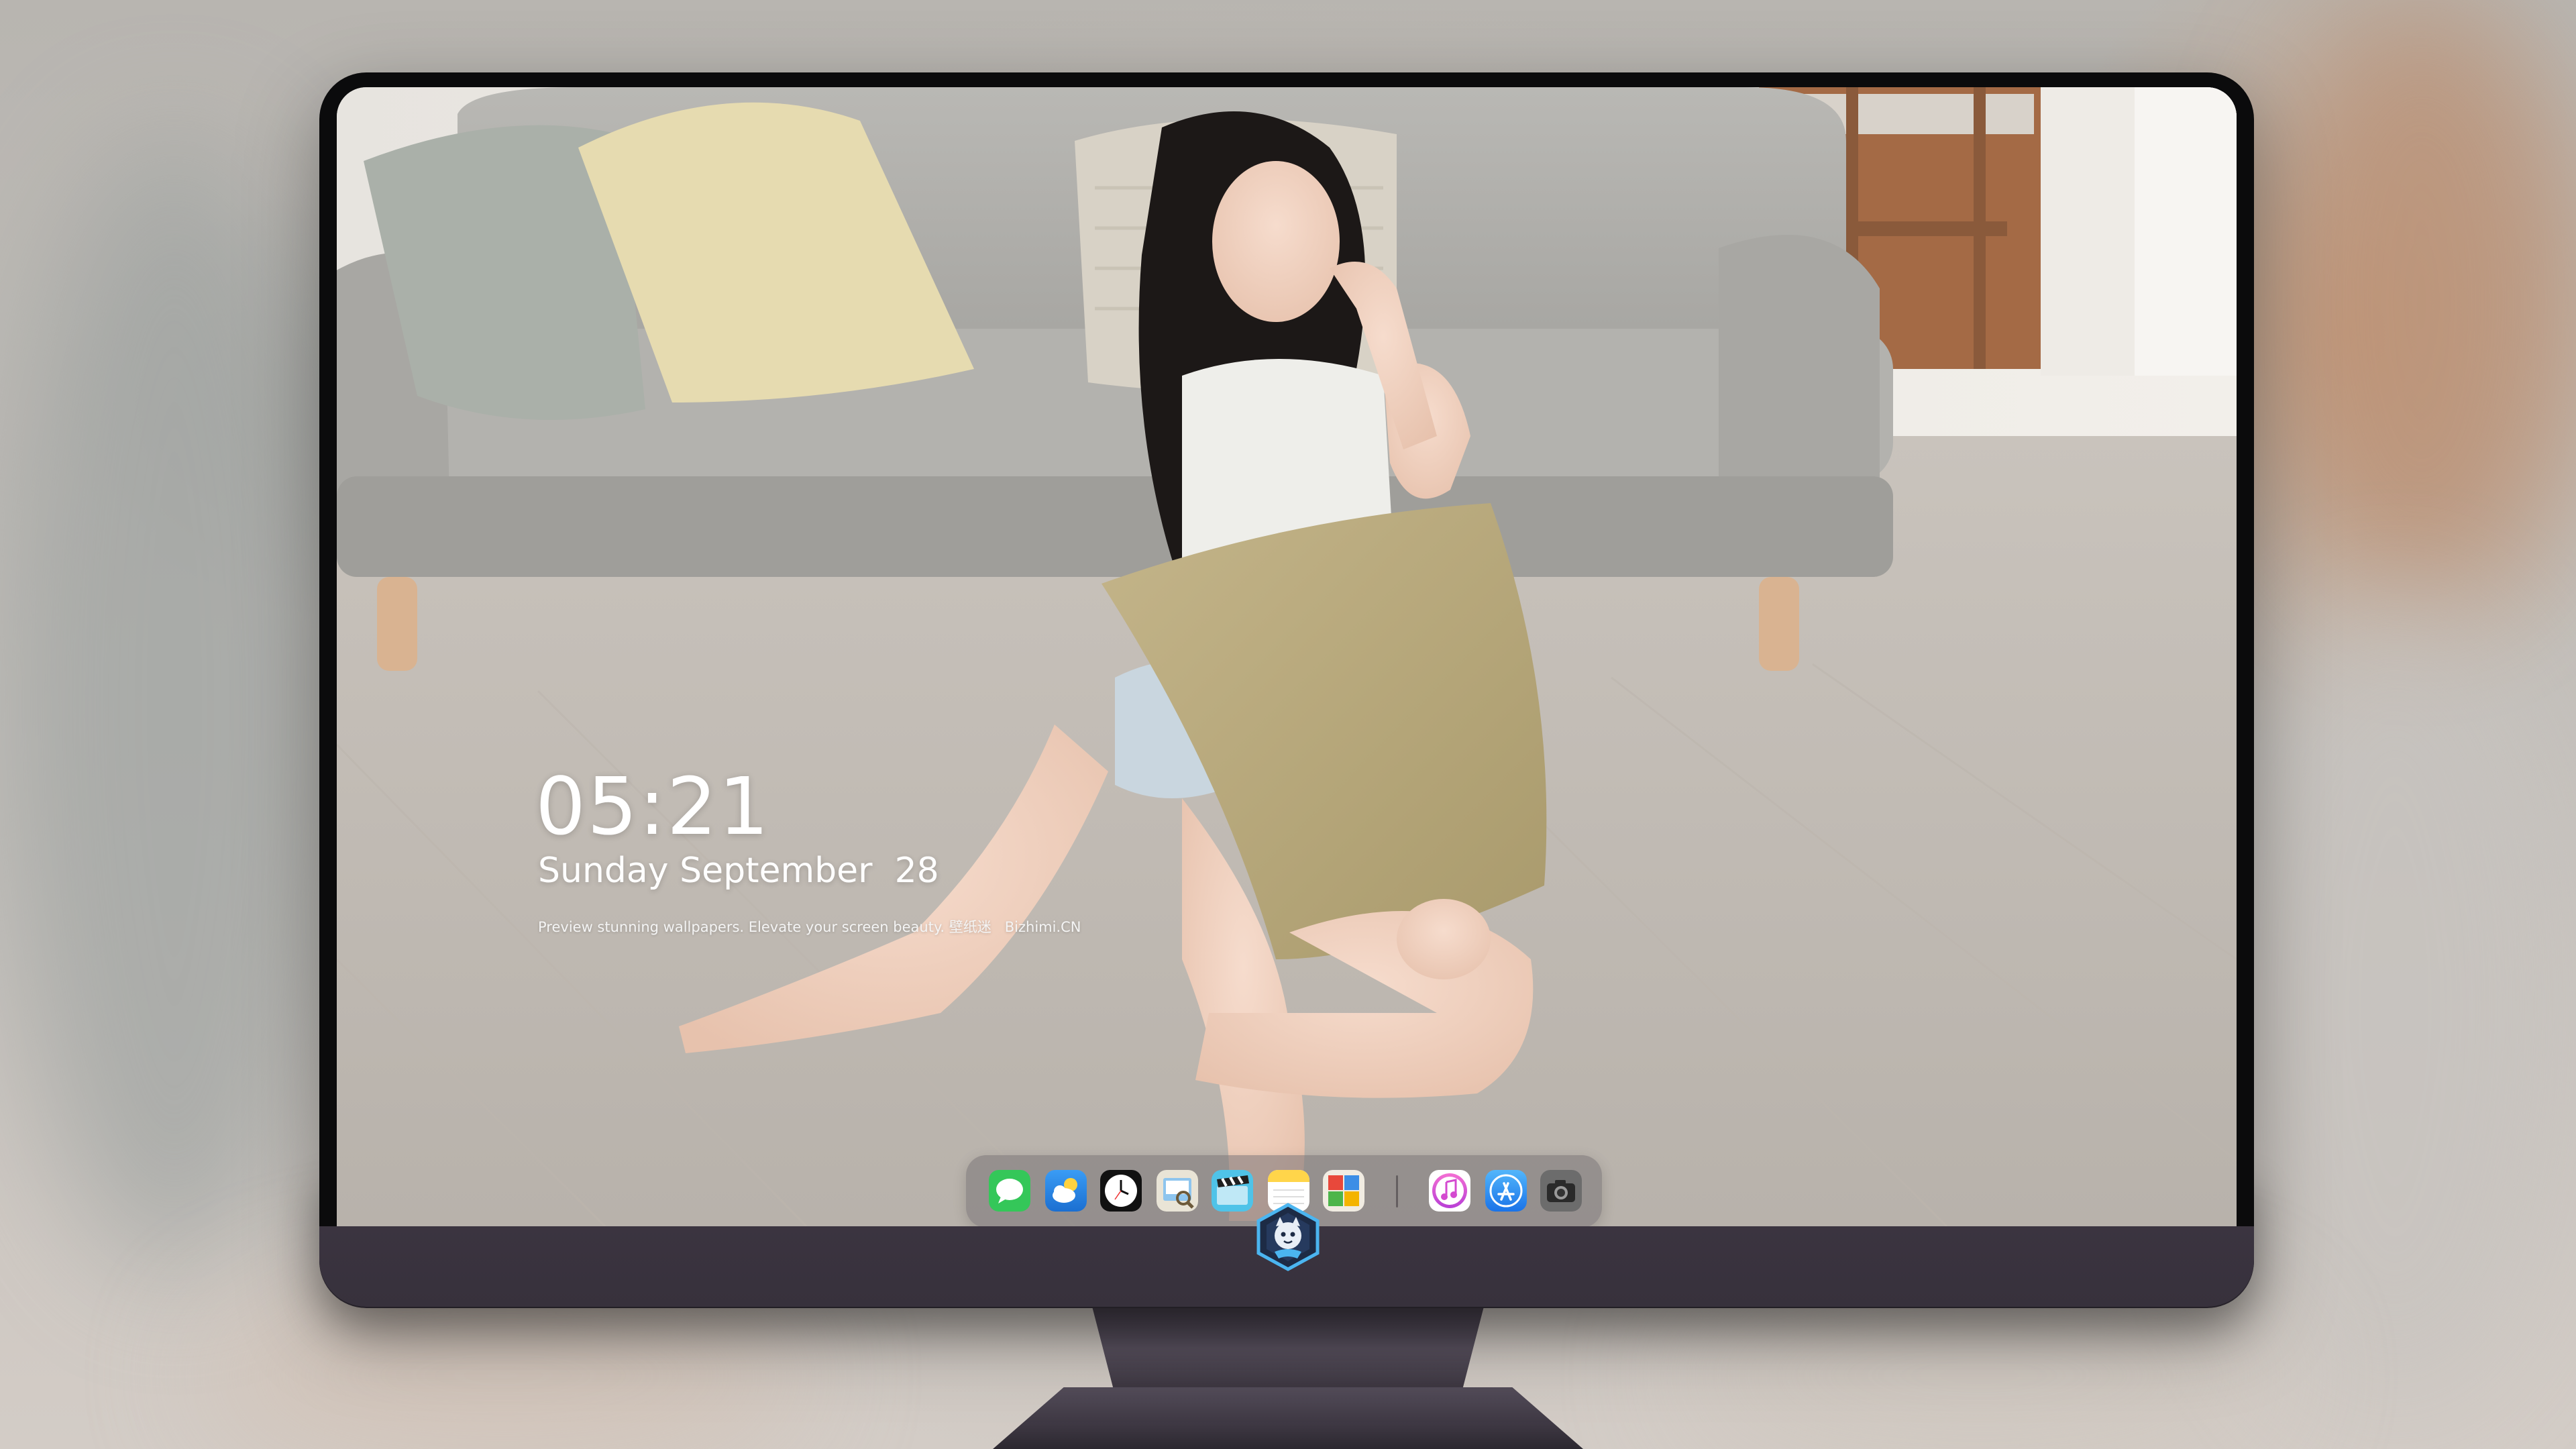 Image resolution: width=2576 pixels, height=1449 pixels. What do you see at coordinates (1009, 1191) in the screenshot?
I see `messages-icon` at bounding box center [1009, 1191].